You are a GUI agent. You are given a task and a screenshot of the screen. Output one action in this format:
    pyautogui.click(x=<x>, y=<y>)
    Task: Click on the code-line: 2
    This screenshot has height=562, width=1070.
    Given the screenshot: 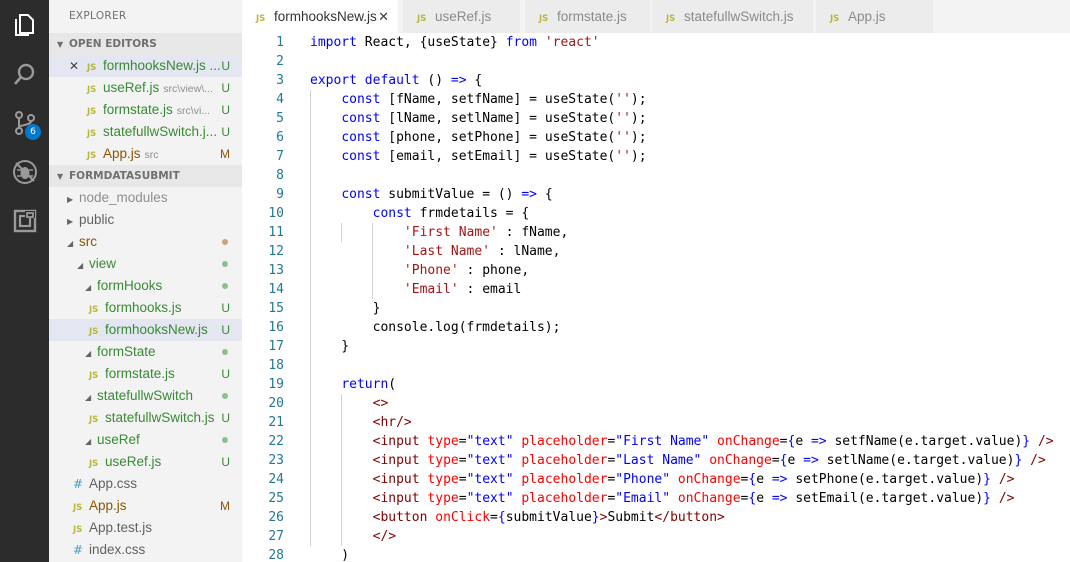 What is the action you would take?
    pyautogui.click(x=656, y=61)
    